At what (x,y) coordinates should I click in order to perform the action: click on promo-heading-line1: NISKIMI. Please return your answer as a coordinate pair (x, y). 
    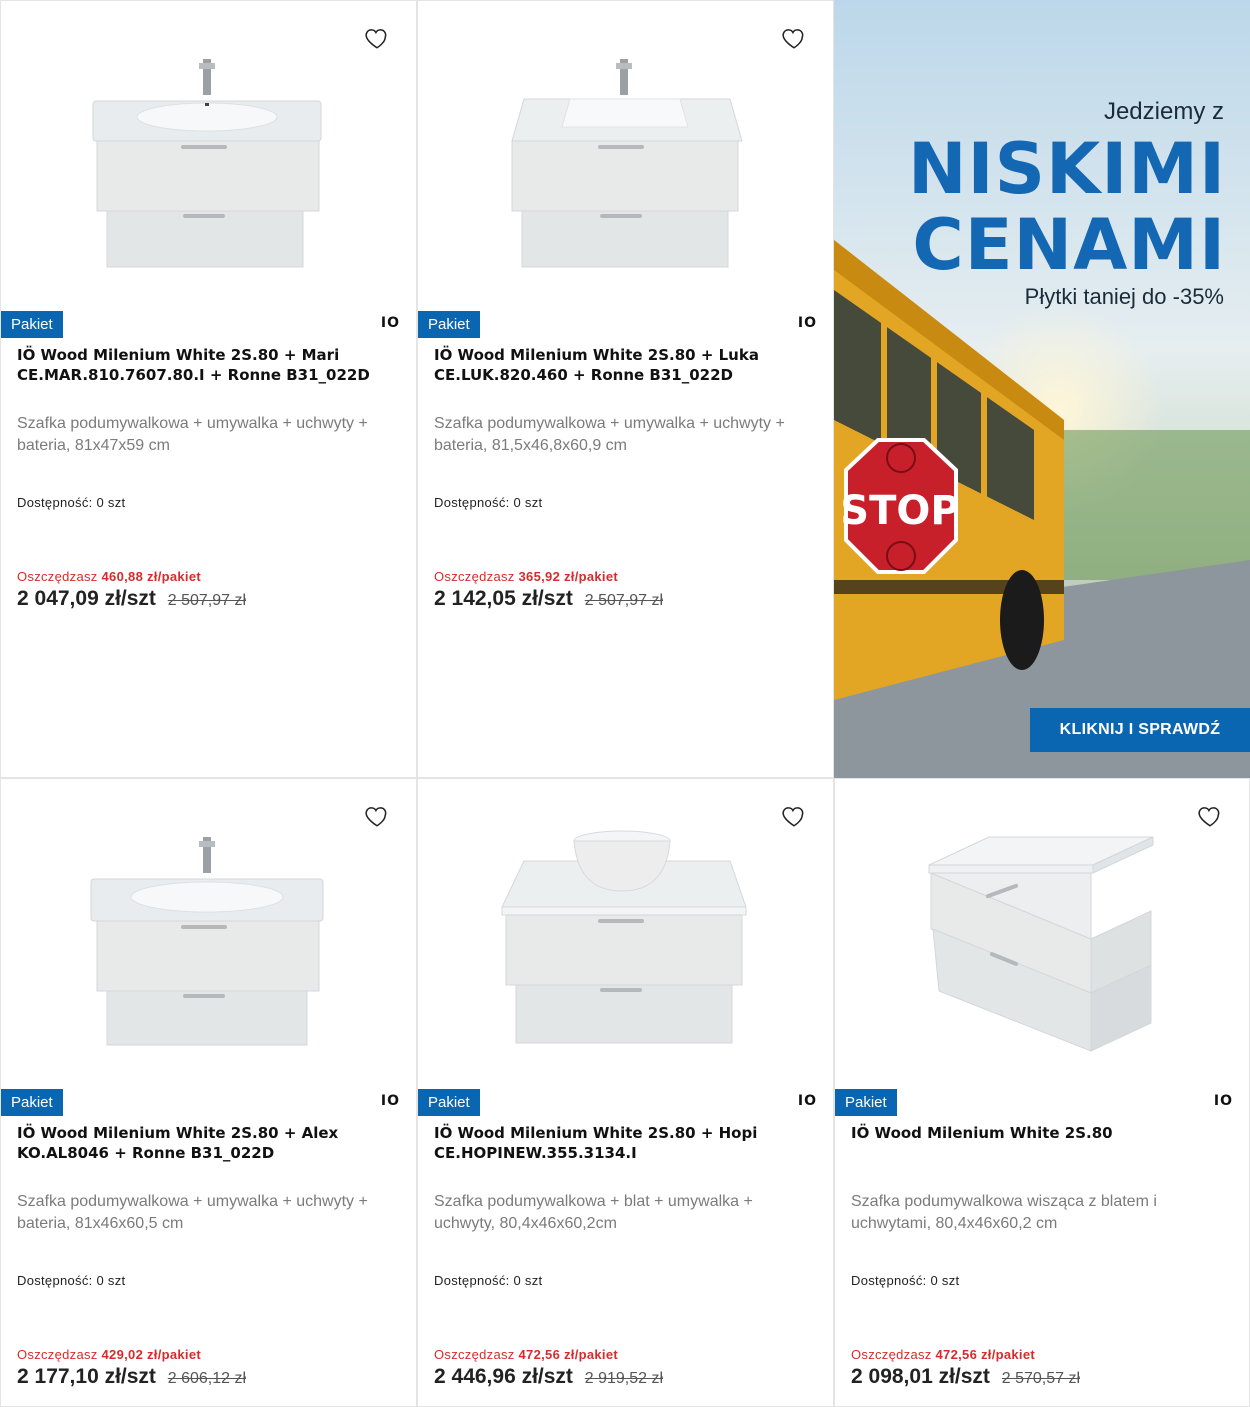
    Looking at the image, I should click on (1066, 169).